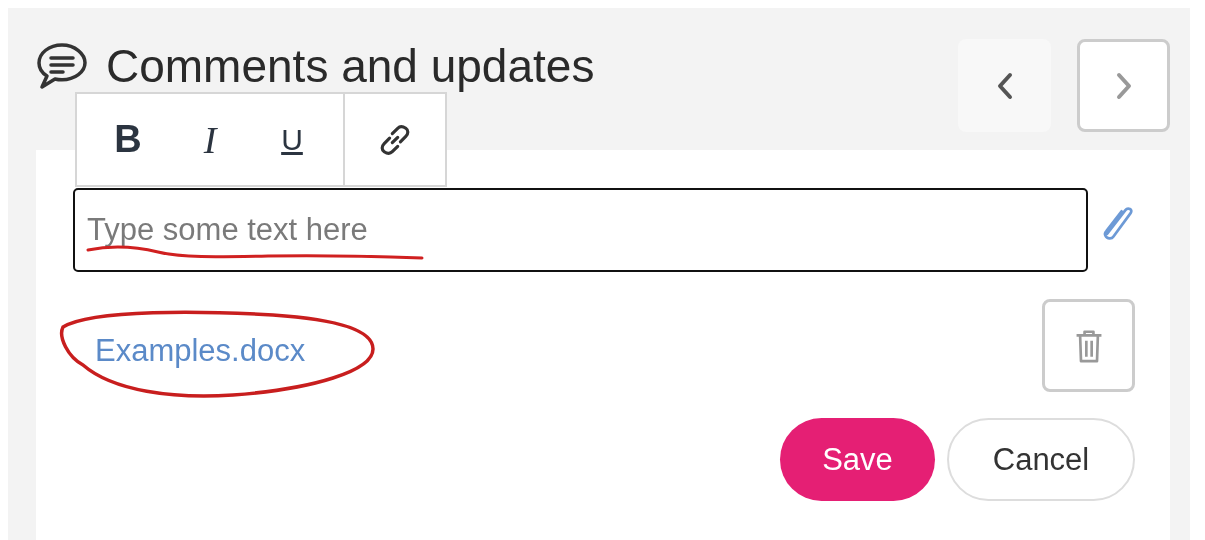 This screenshot has width=1205, height=540. Describe the element at coordinates (1041, 459) in the screenshot. I see `cancel-button: Cancel` at that location.